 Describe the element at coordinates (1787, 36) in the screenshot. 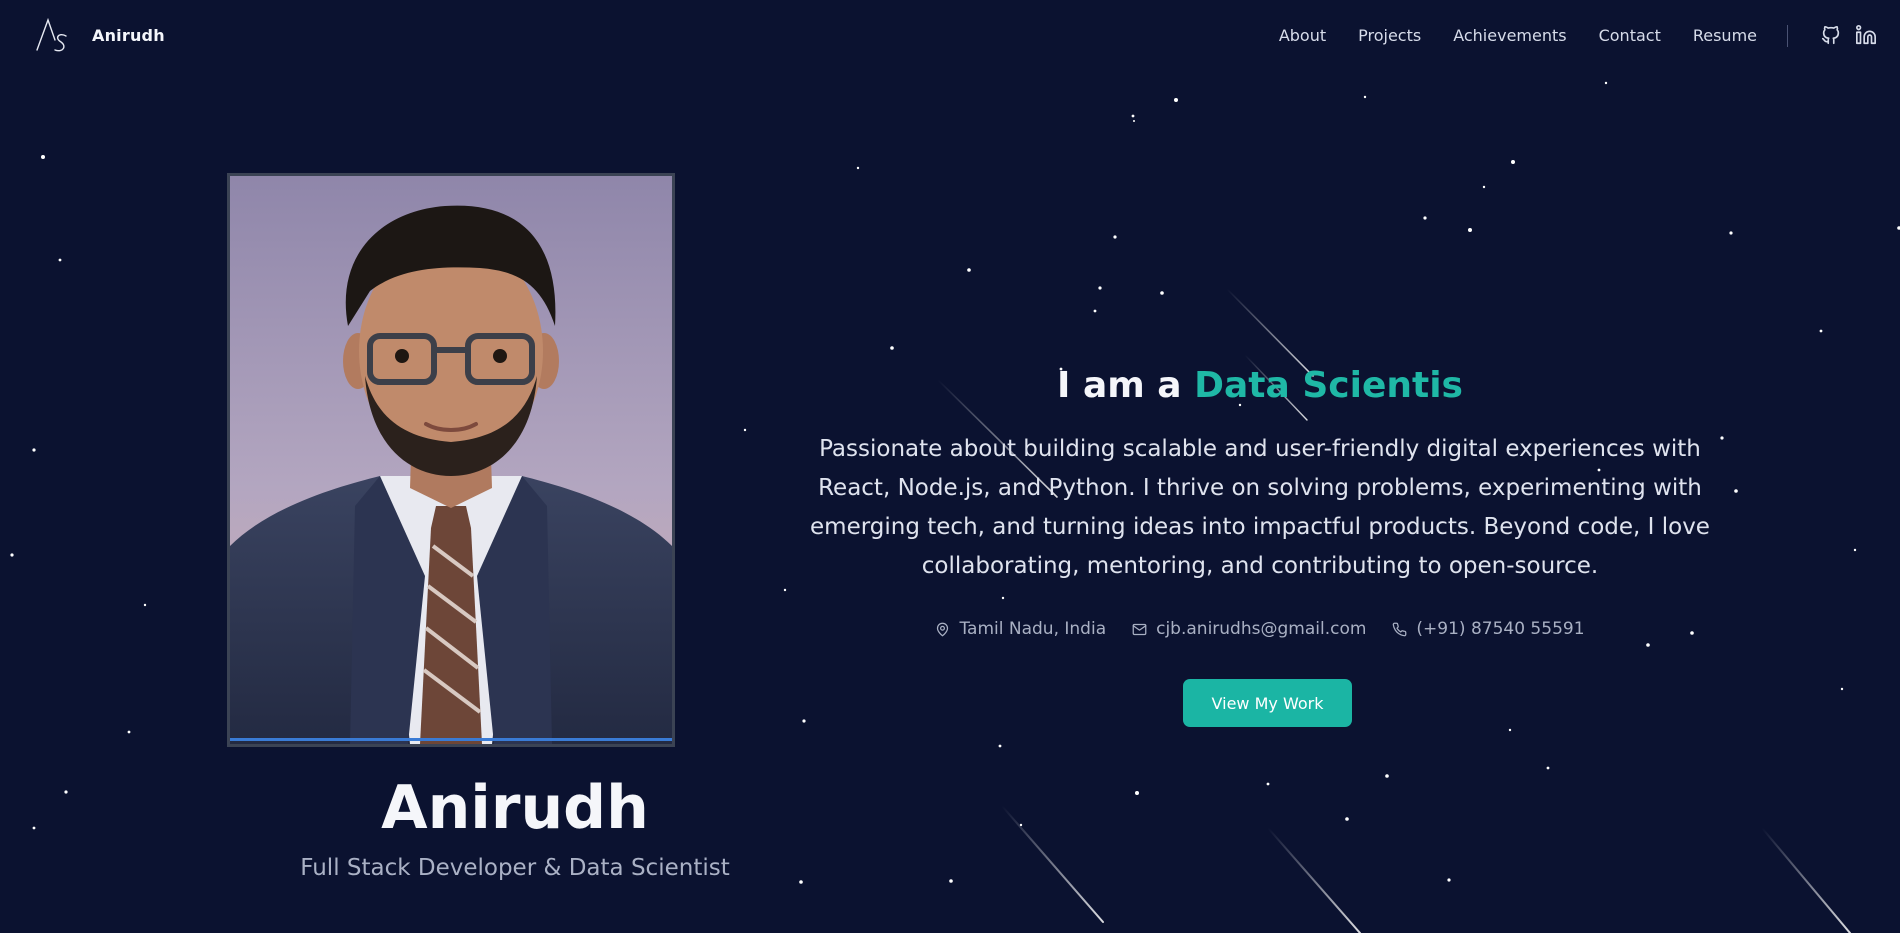

I see `nav-divider` at that location.